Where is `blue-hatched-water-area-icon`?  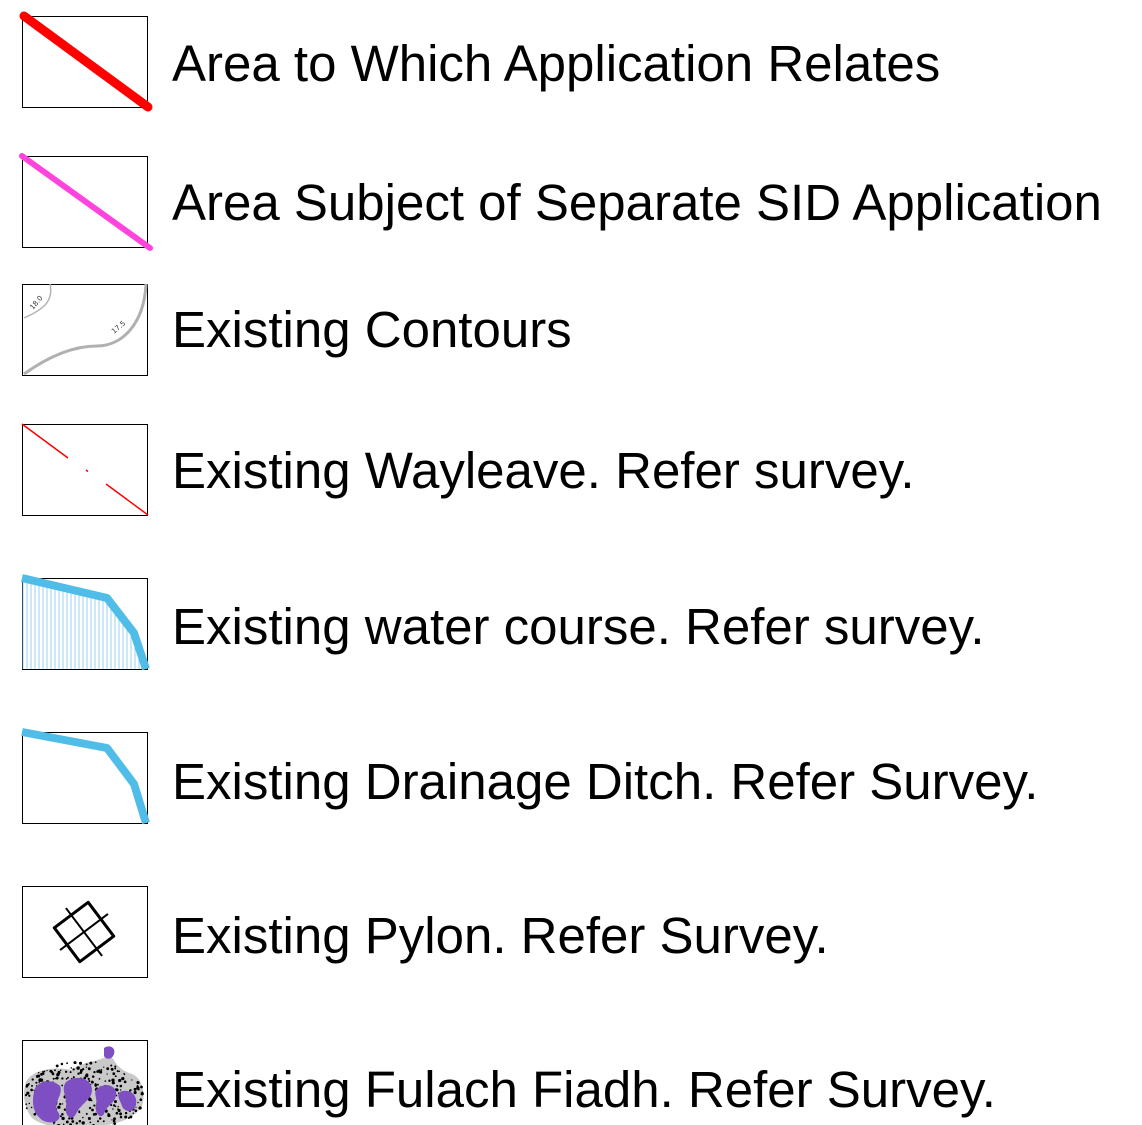 blue-hatched-water-area-icon is located at coordinates (85, 622).